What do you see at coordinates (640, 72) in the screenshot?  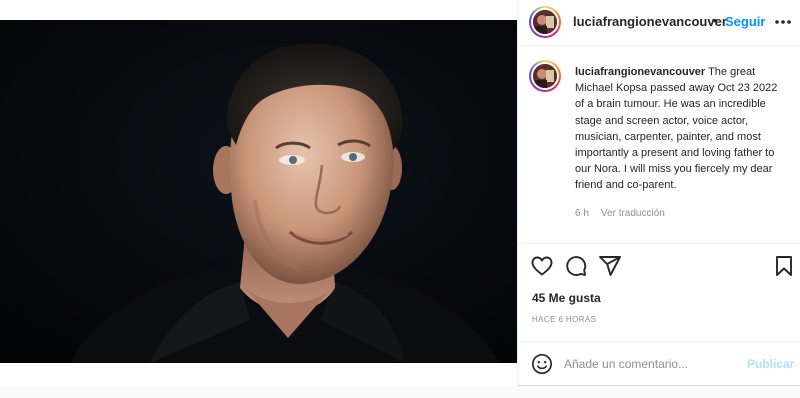 I see `caption-username-link: luciafrangionevancouver` at bounding box center [640, 72].